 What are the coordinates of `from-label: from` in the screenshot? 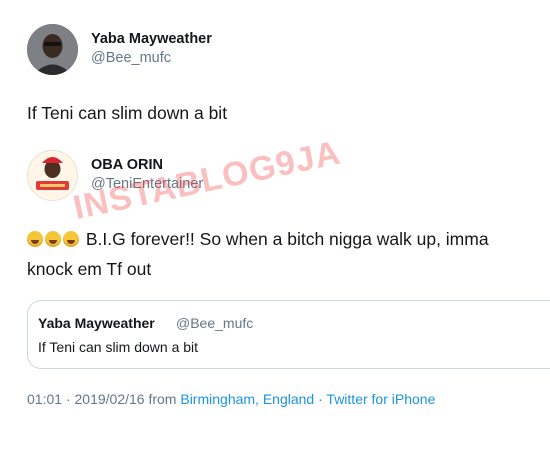 It's located at (162, 399).